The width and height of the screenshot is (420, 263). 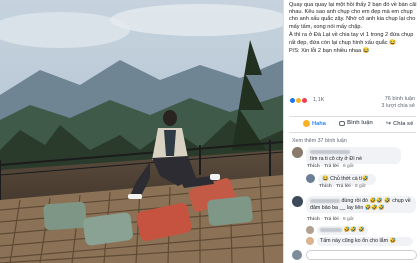 What do you see at coordinates (319, 123) in the screenshot?
I see `haha-label: Haha` at bounding box center [319, 123].